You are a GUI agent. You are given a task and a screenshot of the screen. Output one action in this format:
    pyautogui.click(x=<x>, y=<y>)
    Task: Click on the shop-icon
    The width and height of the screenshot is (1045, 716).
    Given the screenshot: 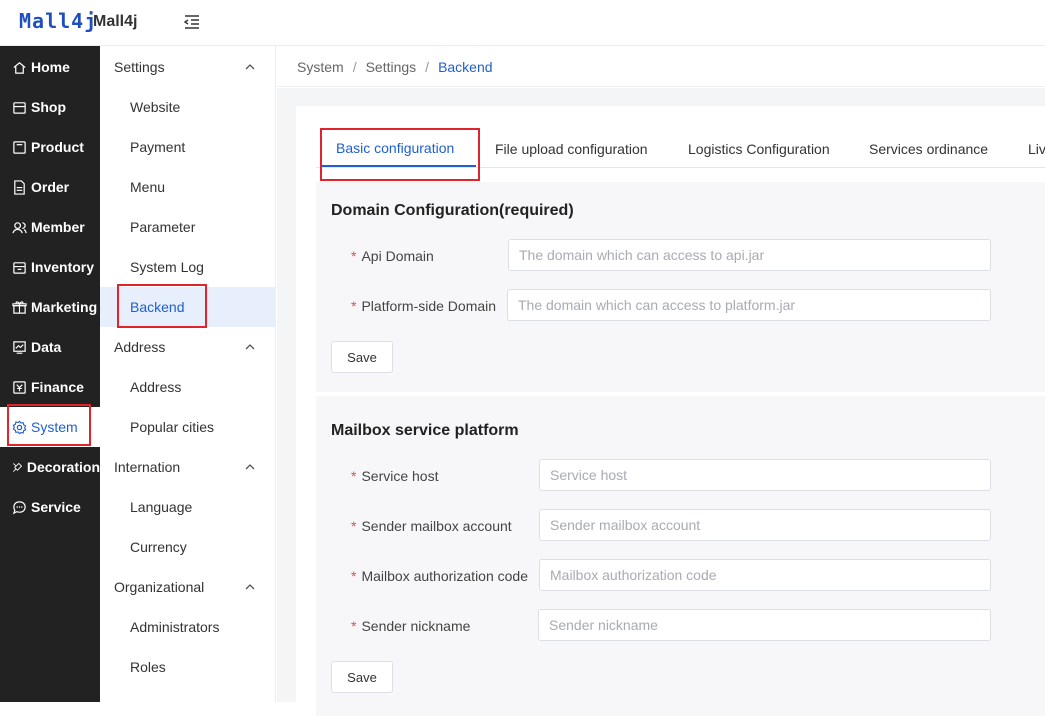 What is the action you would take?
    pyautogui.click(x=19, y=107)
    